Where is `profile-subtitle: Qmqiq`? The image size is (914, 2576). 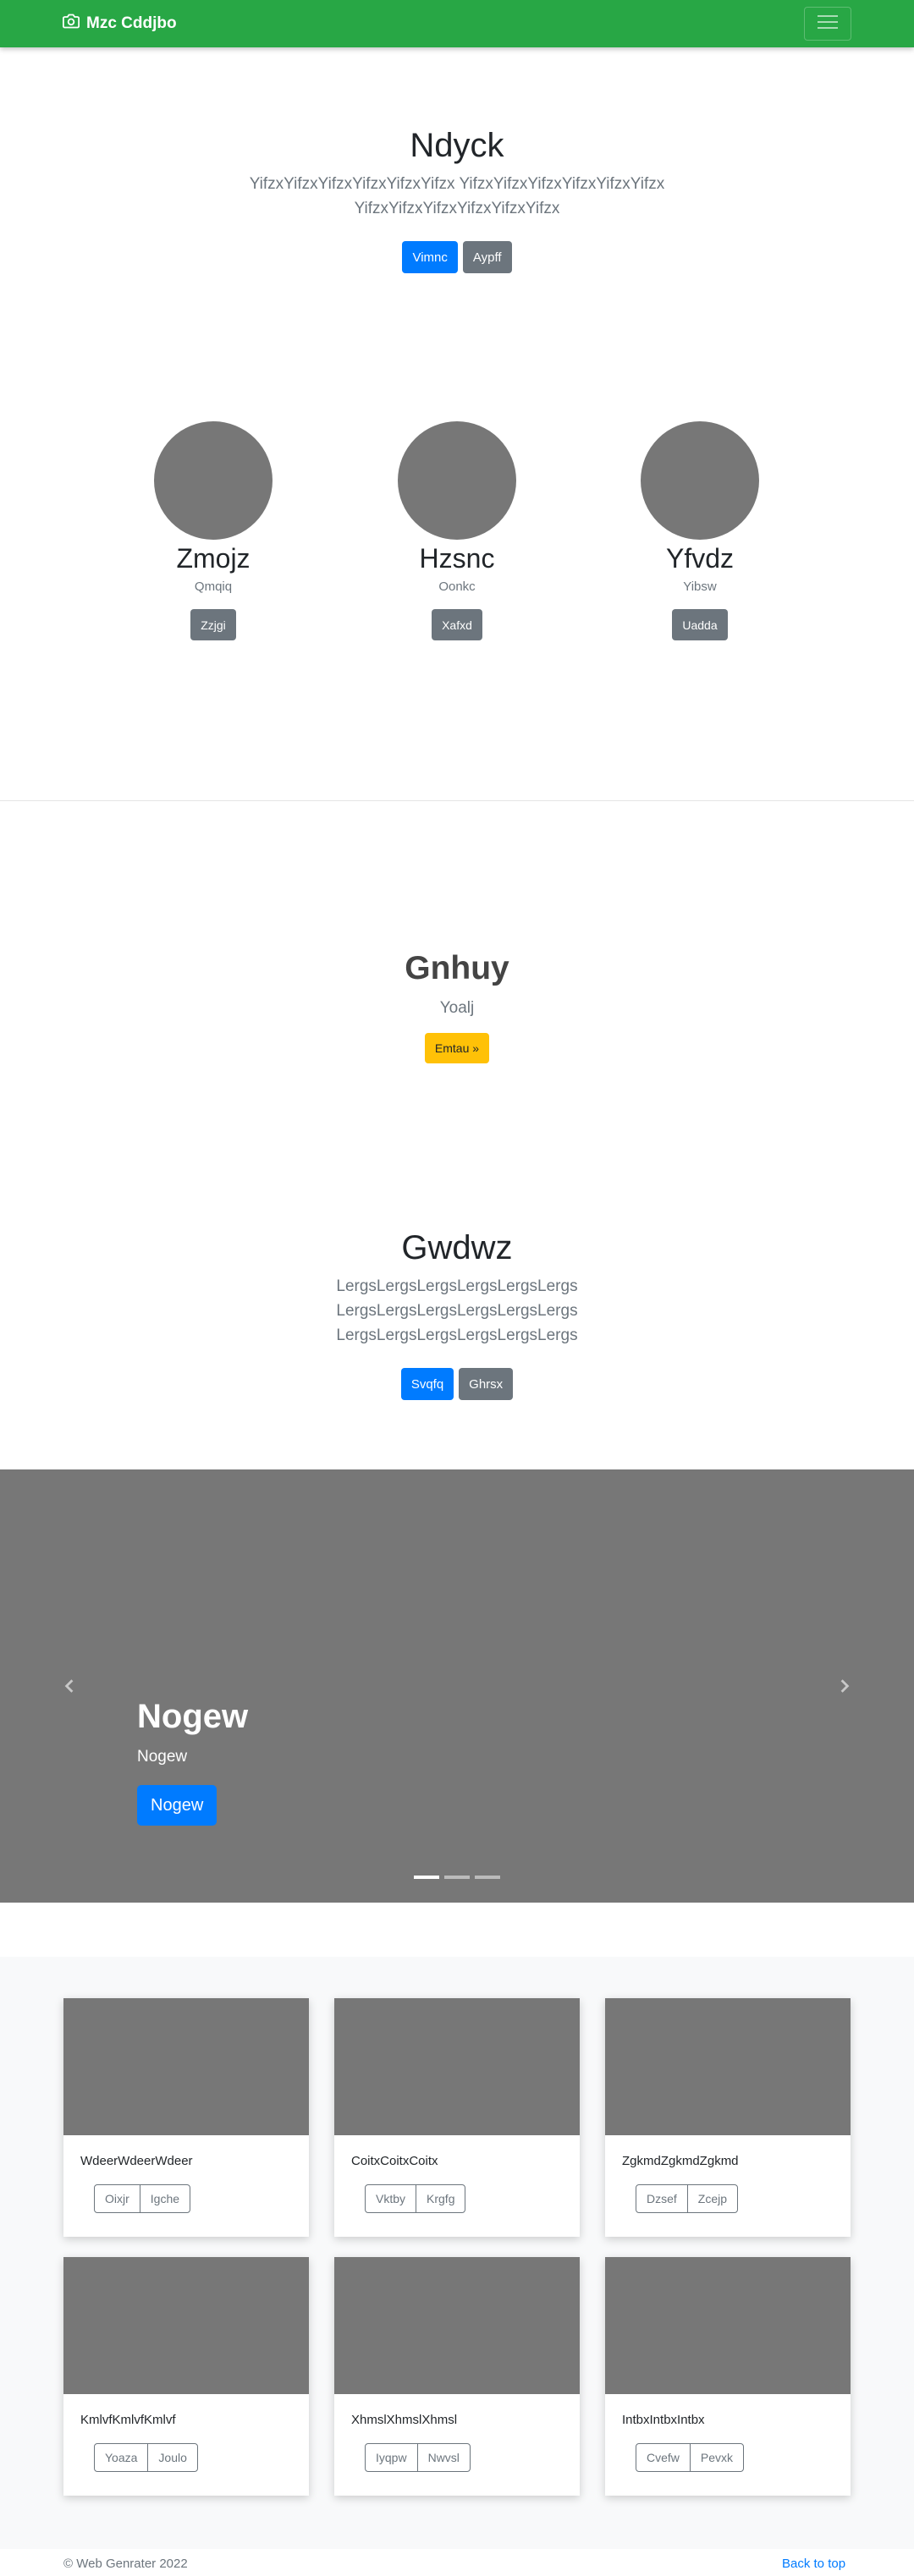
profile-subtitle: Qmqiq is located at coordinates (213, 586).